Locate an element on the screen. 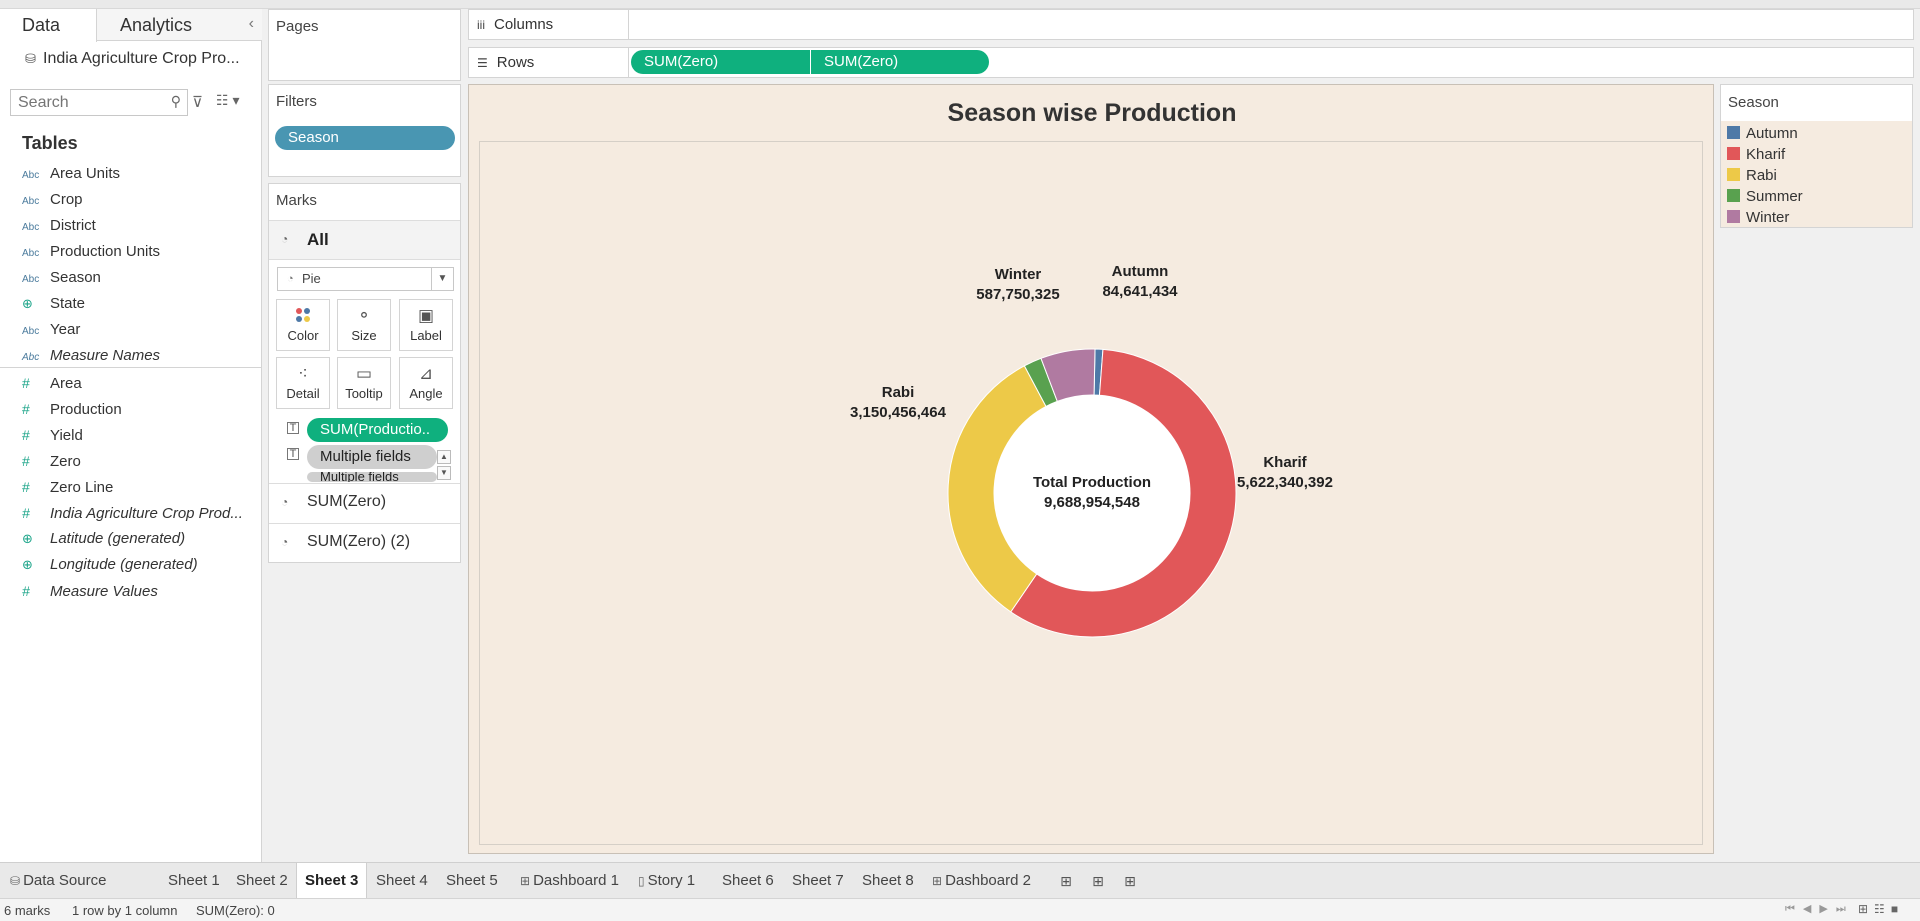 This screenshot has height=921, width=1920. marks-layer-sum-zero-2: ◔ SUM(Zero) (2) is located at coordinates (364, 543).